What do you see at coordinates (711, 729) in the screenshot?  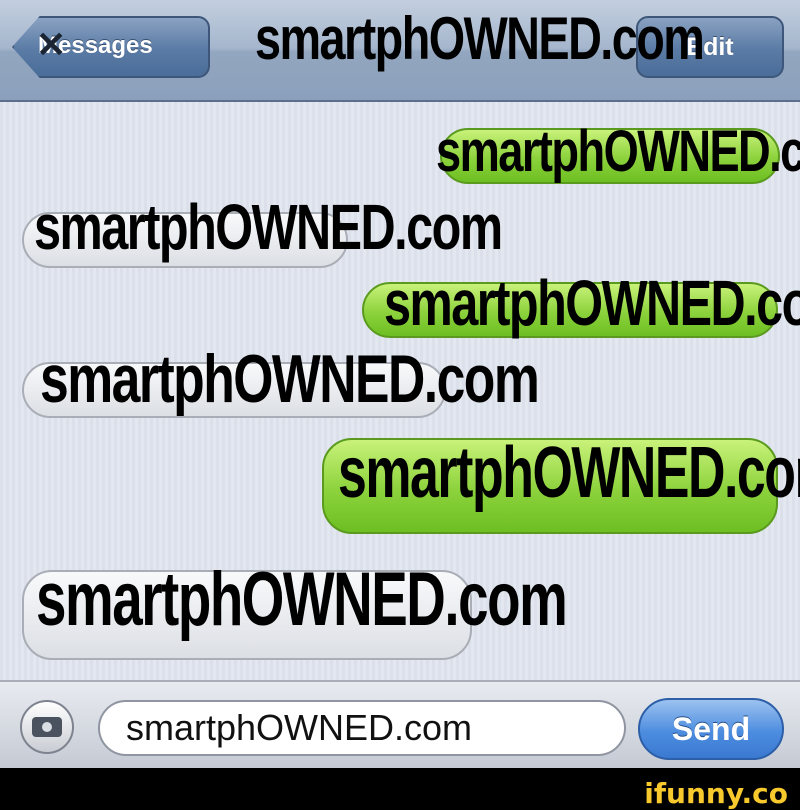 I see `send-button: Send` at bounding box center [711, 729].